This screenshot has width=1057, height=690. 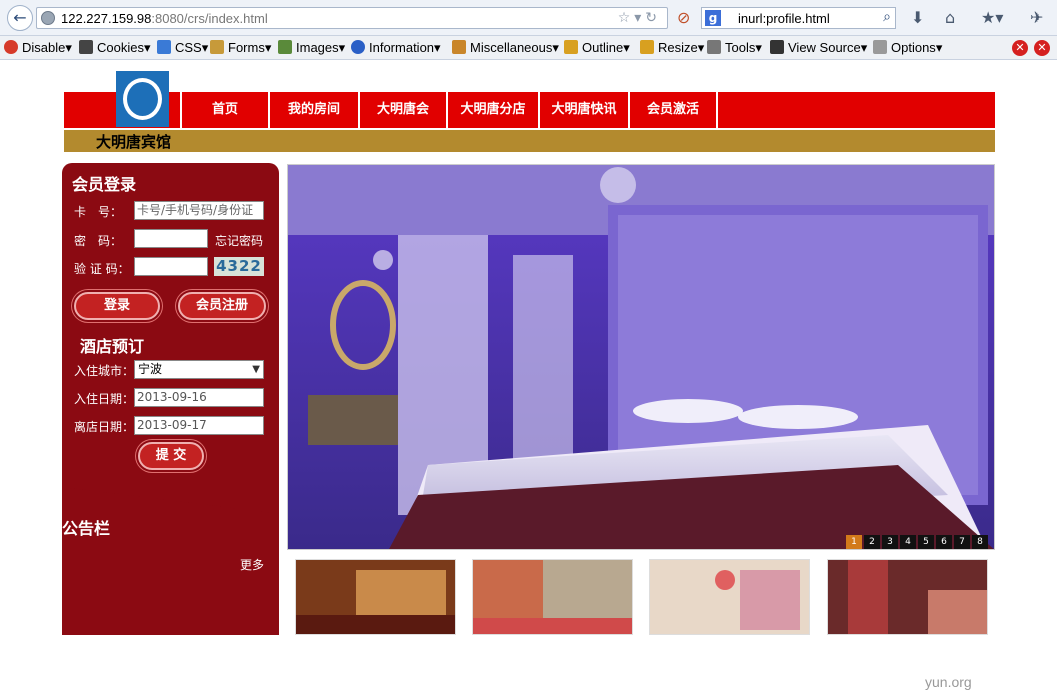 I want to click on slide-2: 2, so click(x=872, y=542).